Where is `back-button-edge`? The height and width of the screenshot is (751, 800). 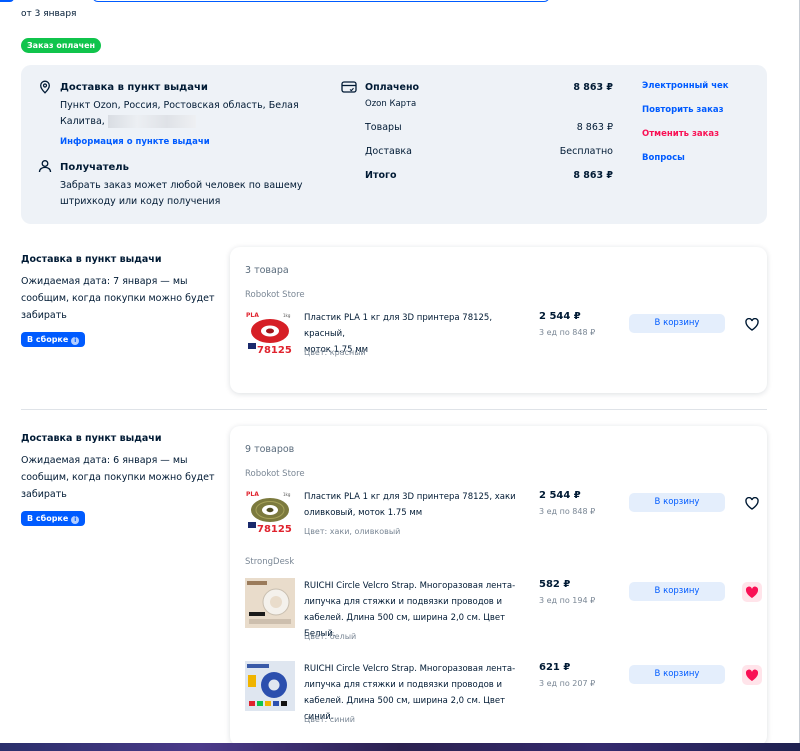
back-button-edge is located at coordinates (7, 1).